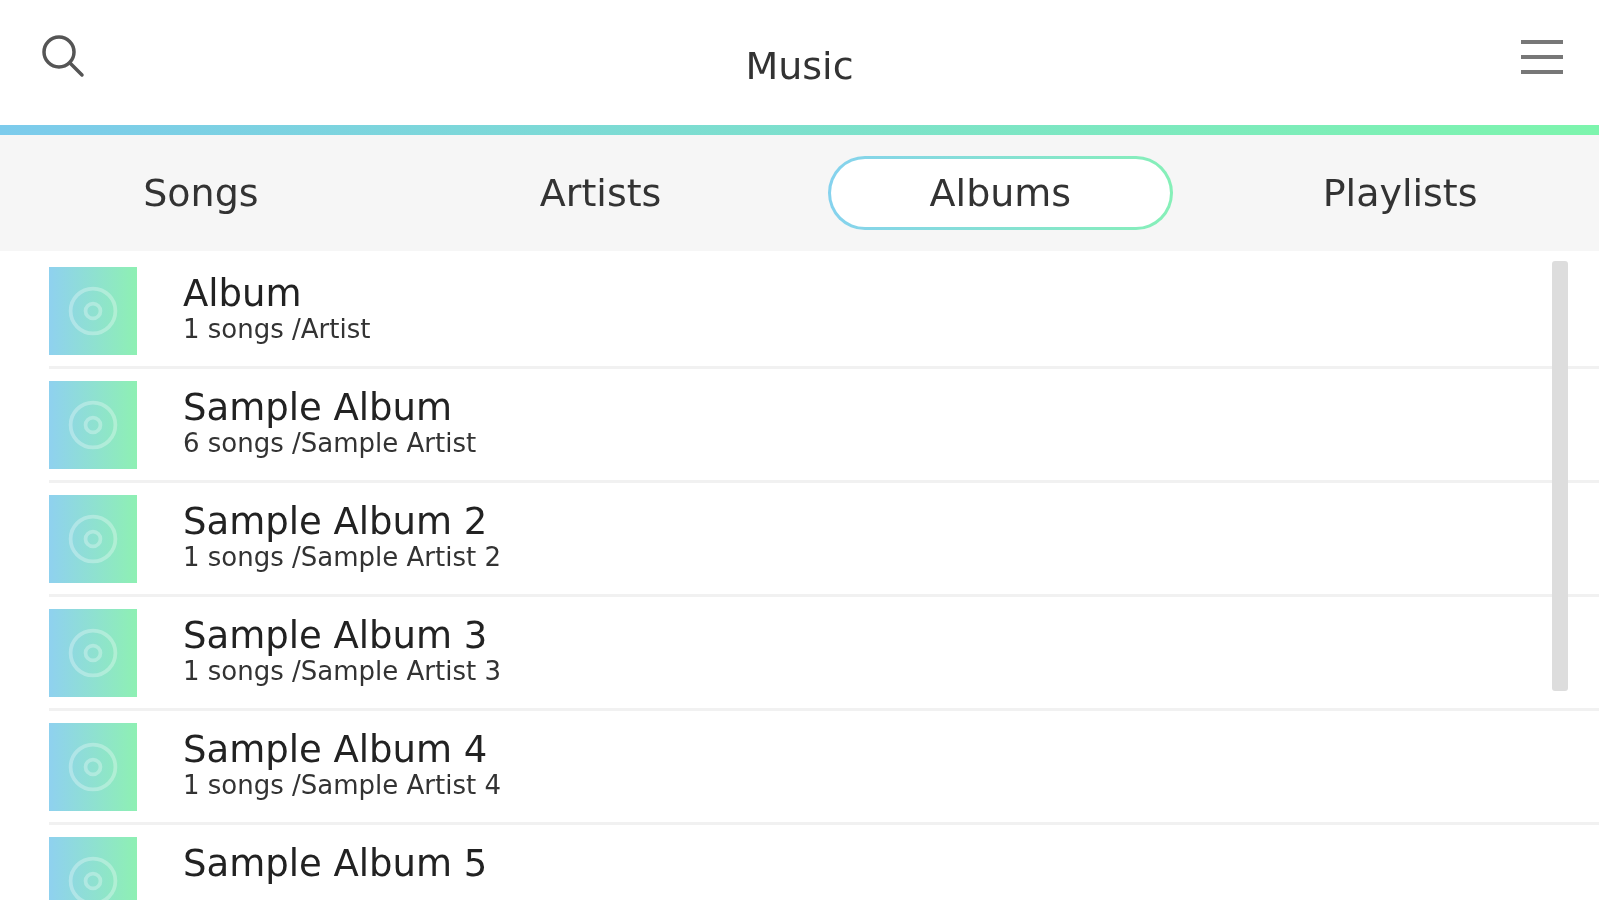 Image resolution: width=1599 pixels, height=900 pixels. I want to click on tab: Artists, so click(601, 193).